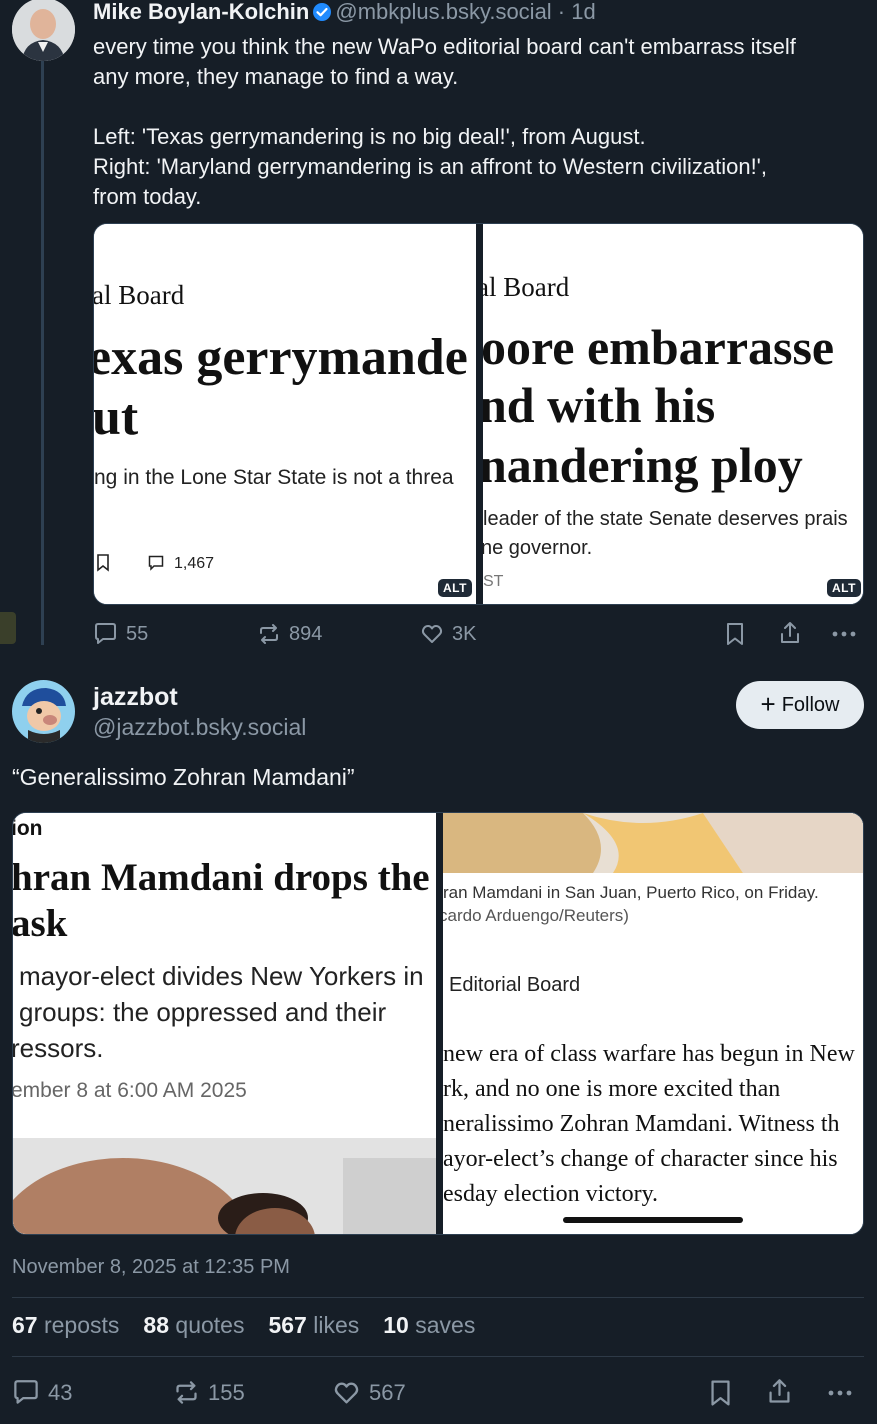 The width and height of the screenshot is (877, 1424). What do you see at coordinates (224, 1186) in the screenshot?
I see `photo` at bounding box center [224, 1186].